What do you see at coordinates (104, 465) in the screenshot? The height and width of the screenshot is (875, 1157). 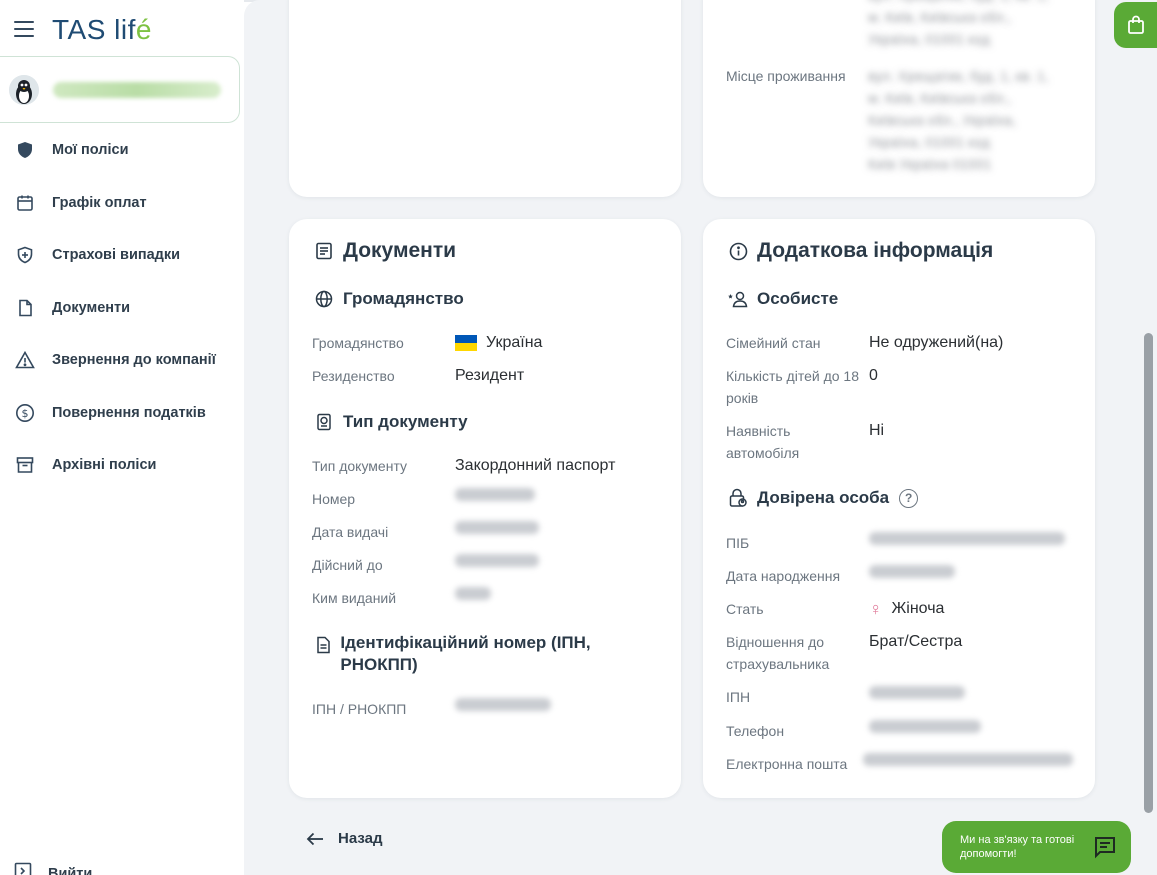 I see `sidebar-item-label: Архівні поліси` at bounding box center [104, 465].